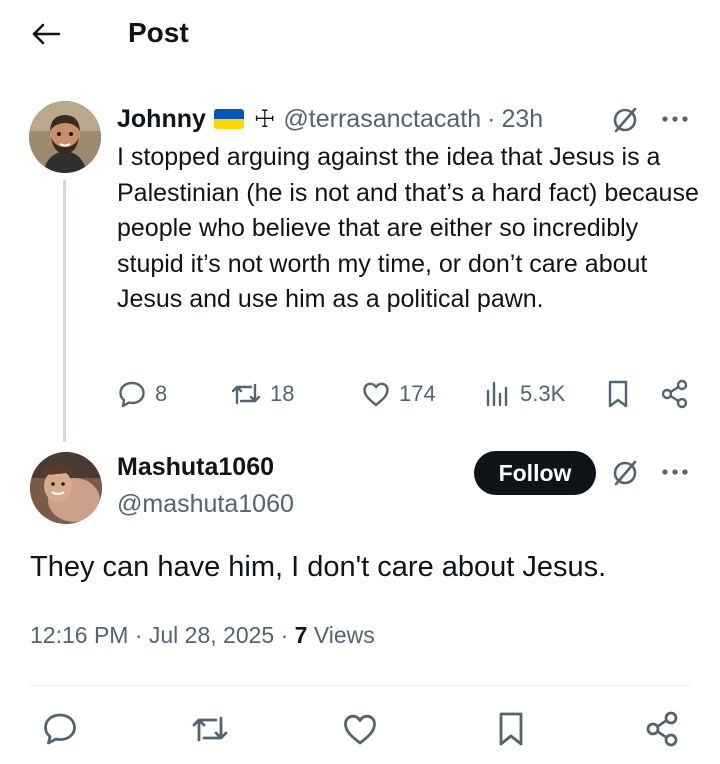  Describe the element at coordinates (158, 32) in the screenshot. I see `page-title: Post` at that location.